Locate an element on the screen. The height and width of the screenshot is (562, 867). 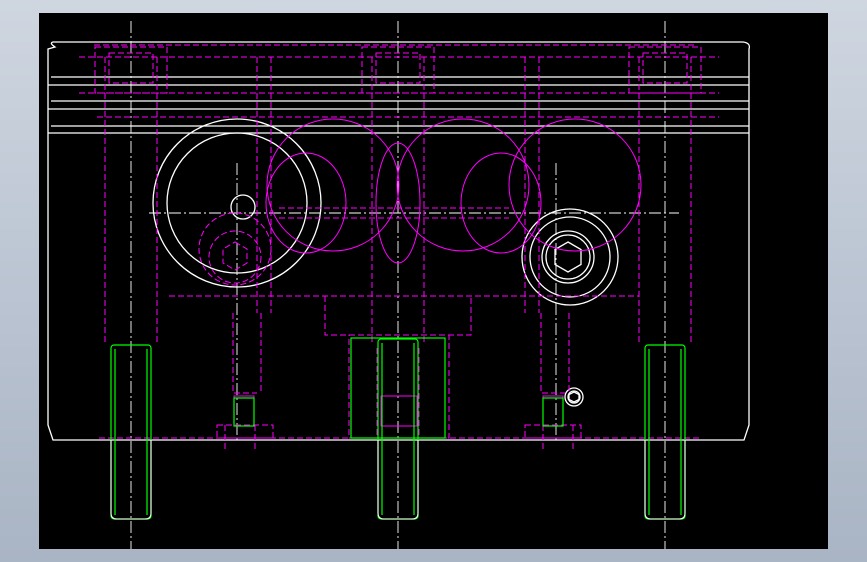
small-hex-screw-icon is located at coordinates (574, 397).